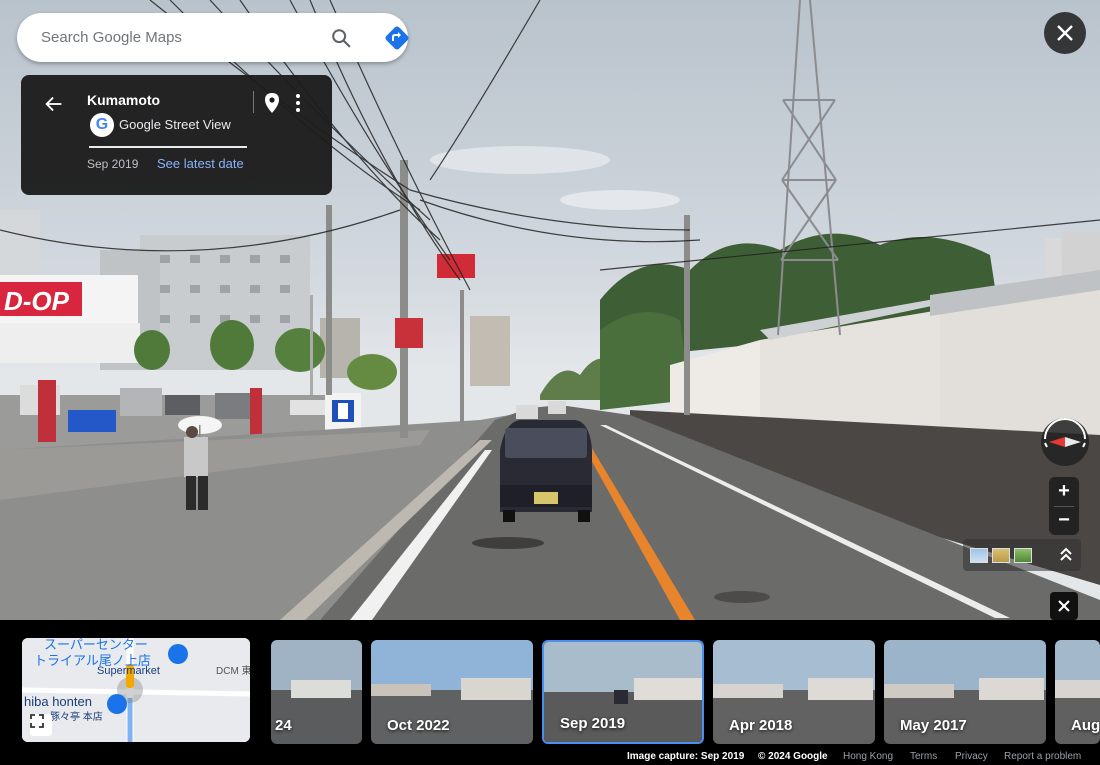 This screenshot has height=765, width=1100. Describe the element at coordinates (1085, 725) in the screenshot. I see `timeline-thumbnail-label: Aug` at that location.